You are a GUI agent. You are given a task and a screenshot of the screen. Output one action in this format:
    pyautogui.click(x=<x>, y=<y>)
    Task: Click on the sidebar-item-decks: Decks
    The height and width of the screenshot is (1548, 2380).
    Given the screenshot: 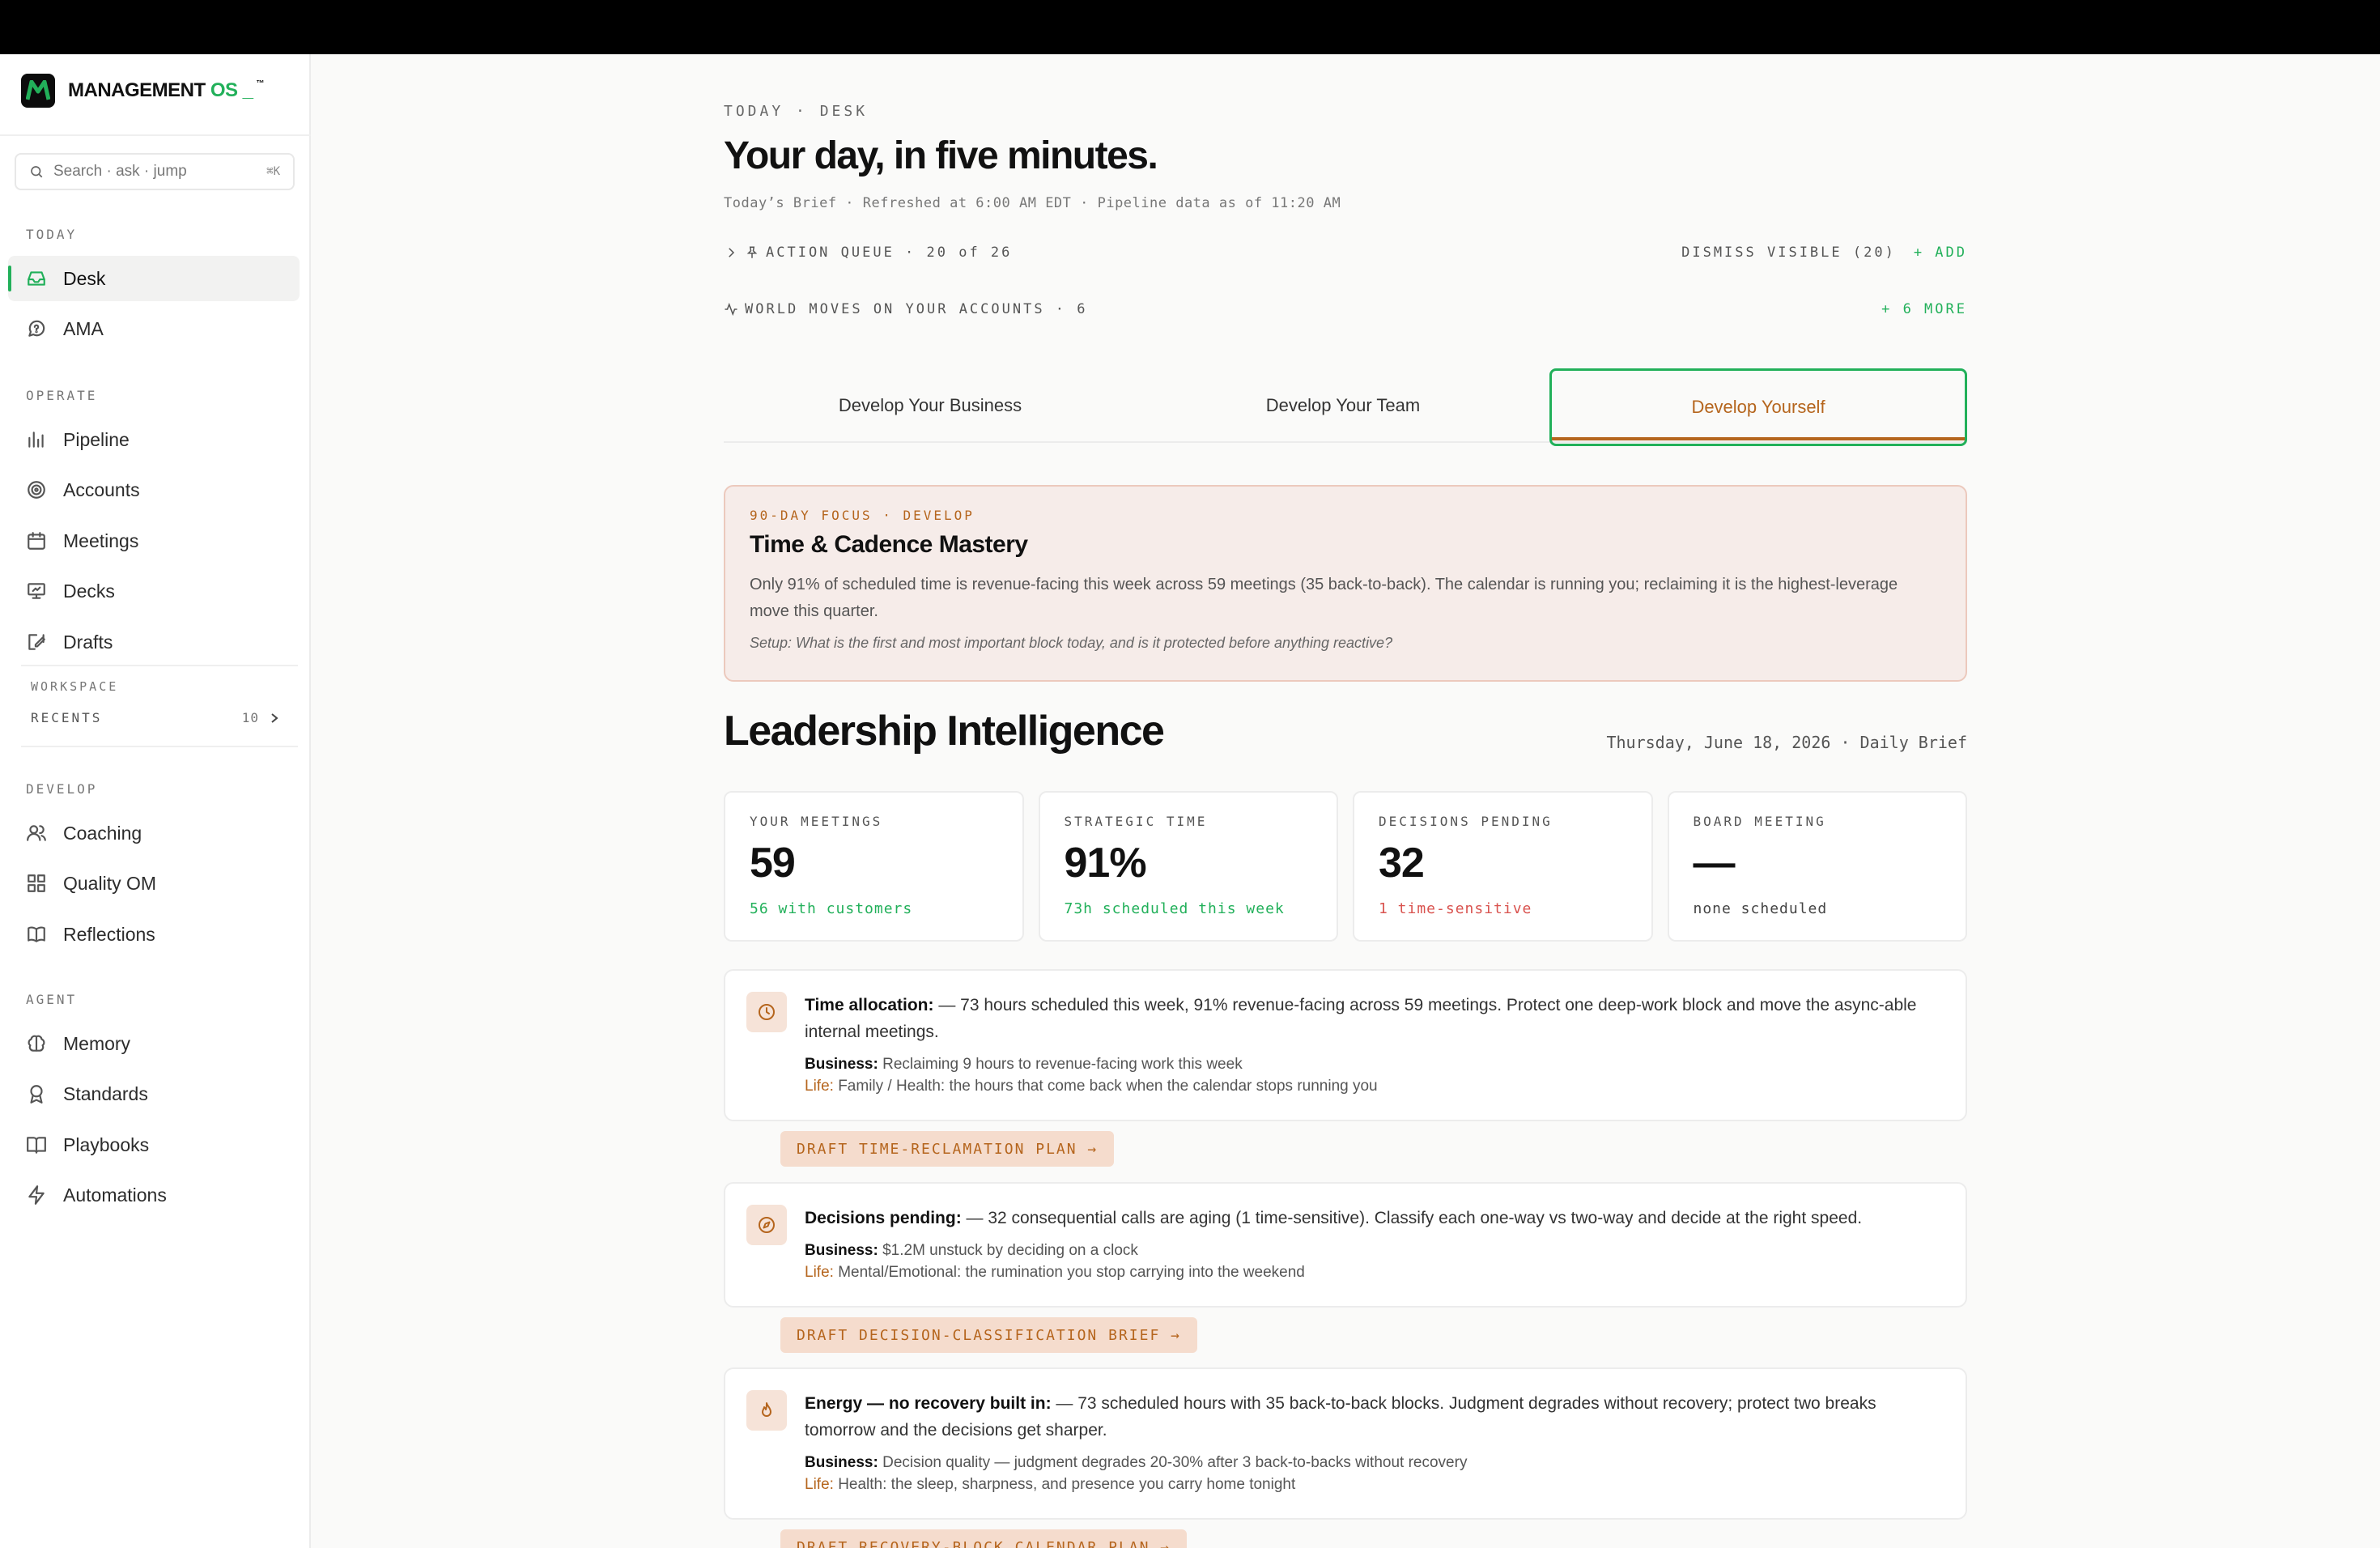 What is the action you would take?
    pyautogui.click(x=154, y=591)
    